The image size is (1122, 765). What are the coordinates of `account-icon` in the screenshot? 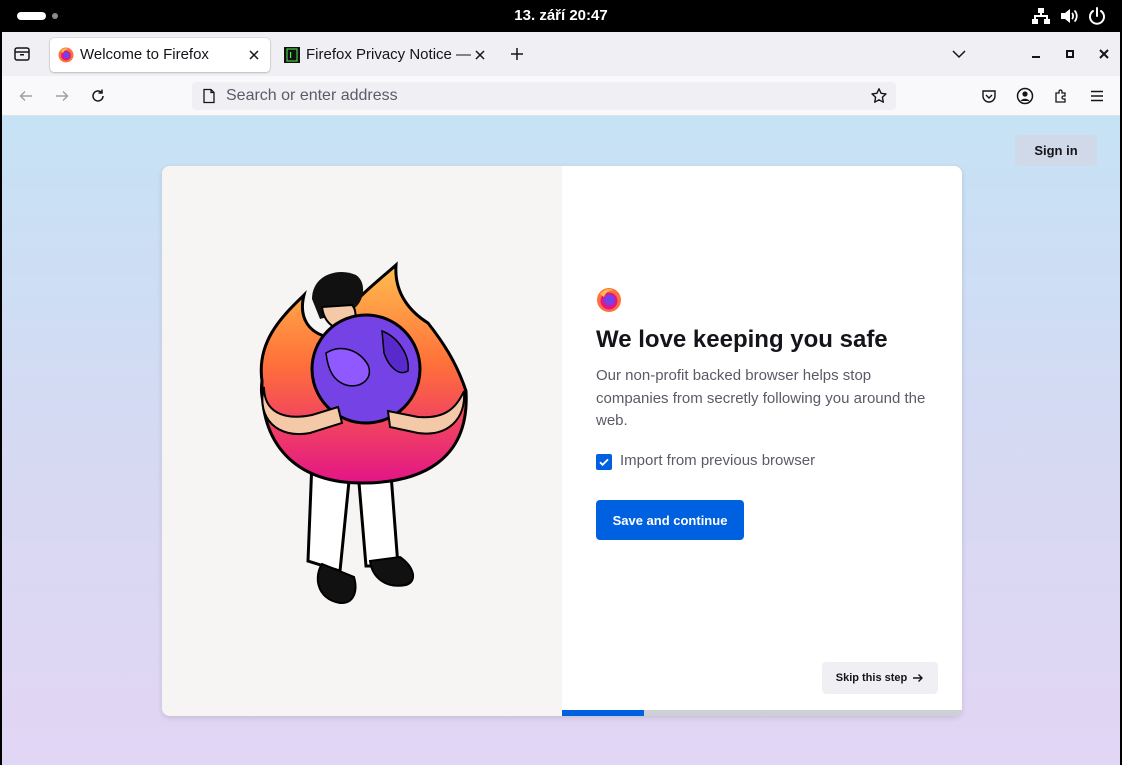 It's located at (1025, 96).